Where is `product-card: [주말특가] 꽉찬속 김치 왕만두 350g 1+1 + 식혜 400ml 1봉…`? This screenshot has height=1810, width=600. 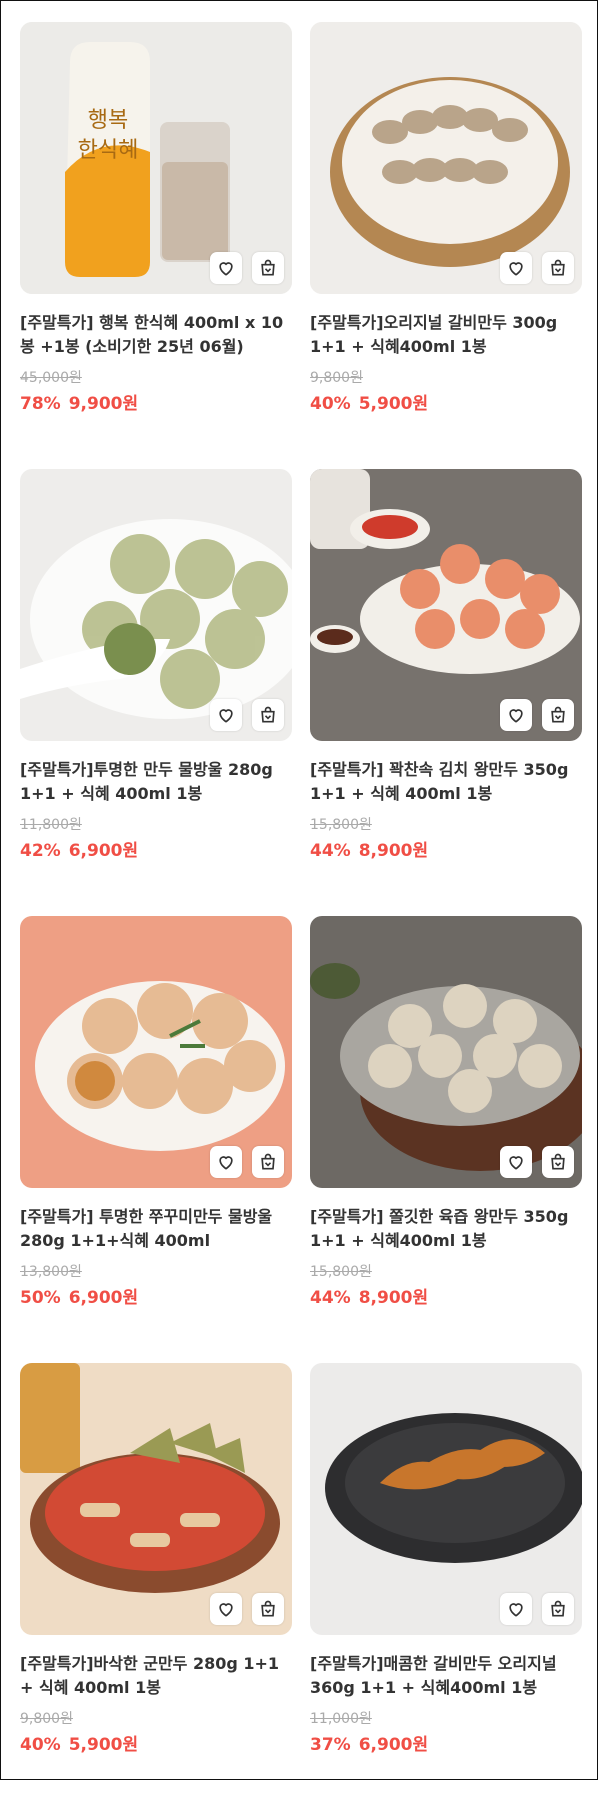
product-card: [주말특가] 꽉찬속 김치 왕만두 350g 1+1 + 식혜 400ml 1봉… is located at coordinates (446, 692).